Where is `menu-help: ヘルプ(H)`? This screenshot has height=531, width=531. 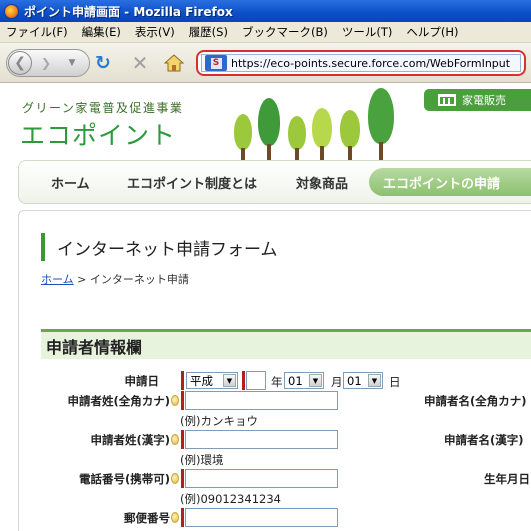 menu-help: ヘルプ(H) is located at coordinates (432, 32).